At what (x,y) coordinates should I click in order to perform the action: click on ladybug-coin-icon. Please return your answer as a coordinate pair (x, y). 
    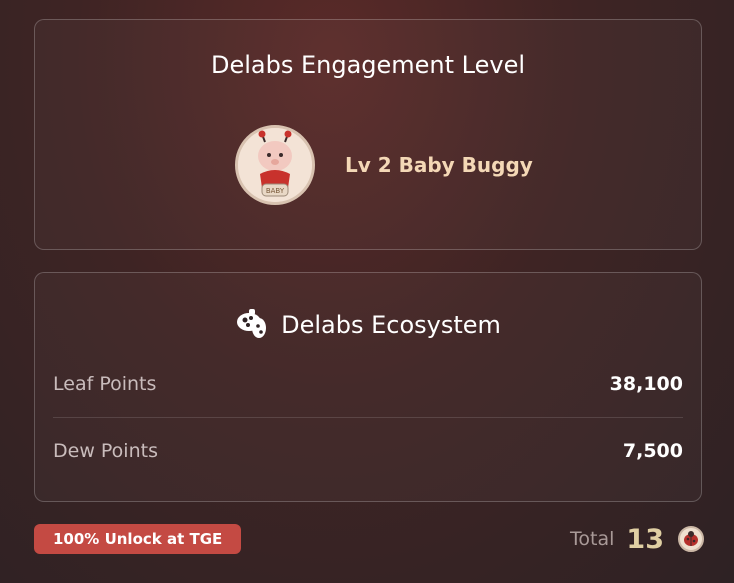
    Looking at the image, I should click on (691, 539).